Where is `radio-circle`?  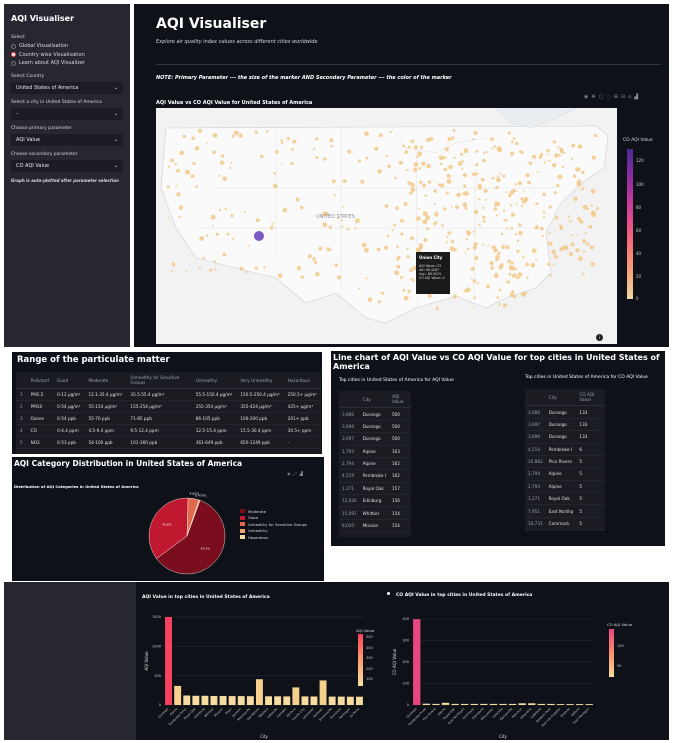
radio-circle is located at coordinates (13, 46).